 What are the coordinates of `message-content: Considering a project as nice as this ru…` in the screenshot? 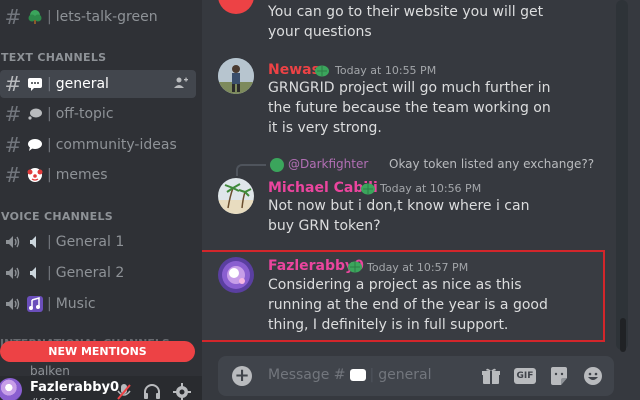 It's located at (408, 305).